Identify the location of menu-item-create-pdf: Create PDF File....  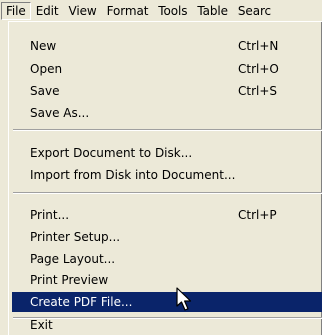
(167, 302).